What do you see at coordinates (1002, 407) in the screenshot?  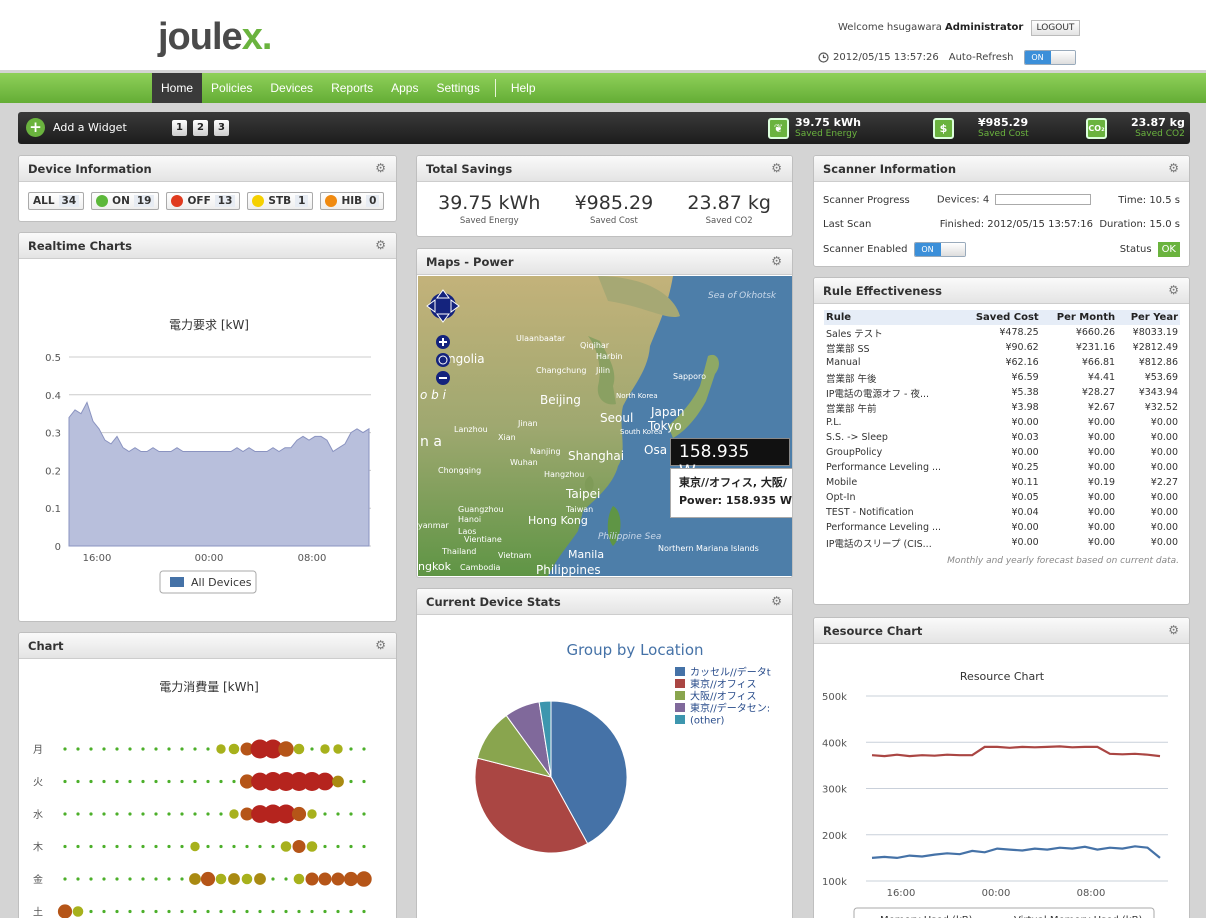 I see `table-row: 営業部 午前 ¥3.98 ¥2.67 ¥32.52` at bounding box center [1002, 407].